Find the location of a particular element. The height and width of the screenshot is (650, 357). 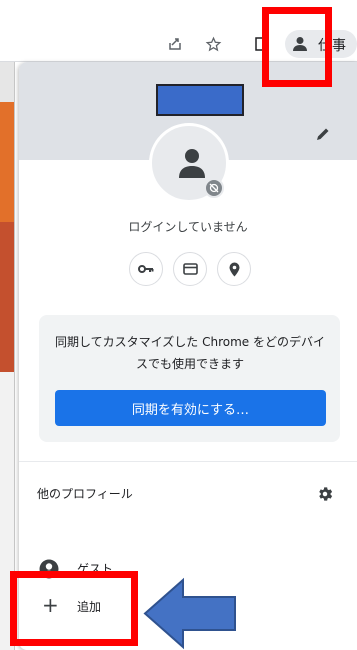

page-edge-line is located at coordinates (14, 356).